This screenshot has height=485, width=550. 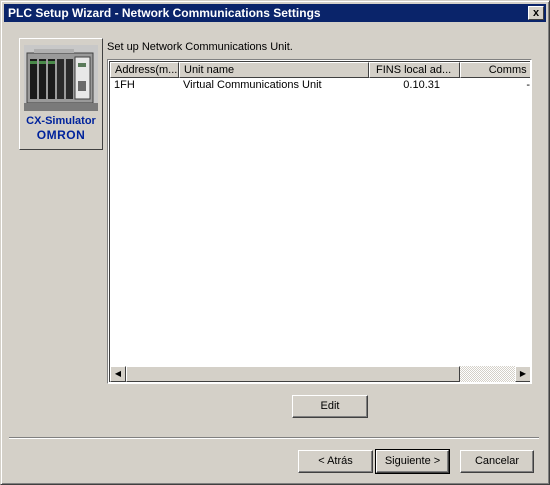 I want to click on edit-button-label: Edit, so click(x=330, y=406).